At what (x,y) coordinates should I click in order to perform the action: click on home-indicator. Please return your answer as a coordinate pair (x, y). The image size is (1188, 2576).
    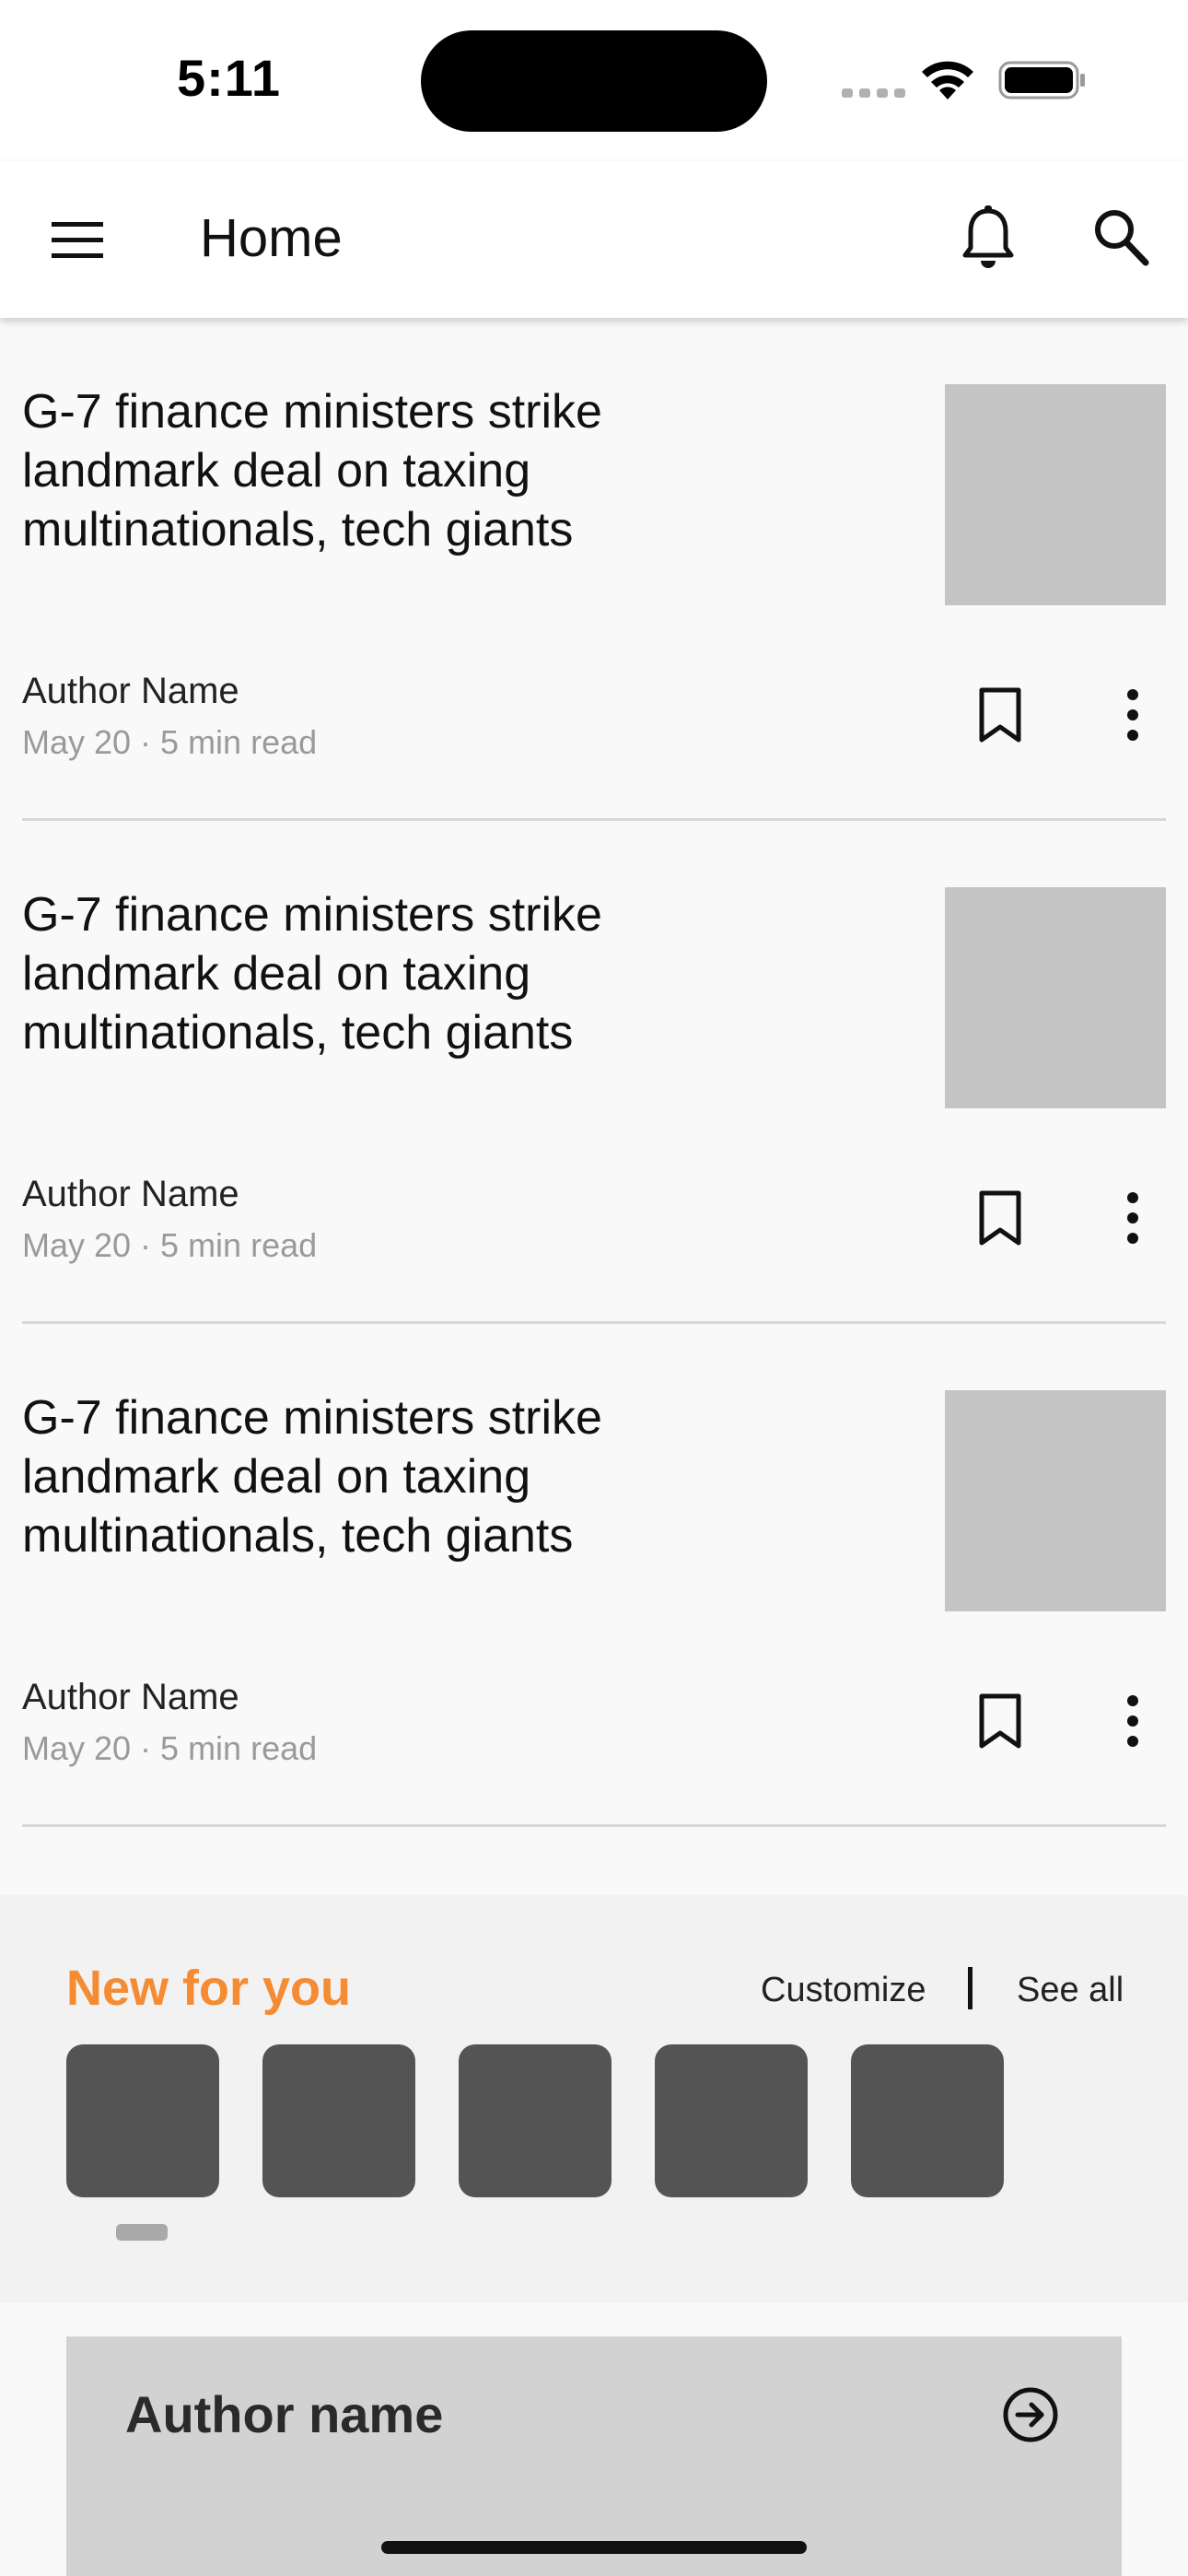
    Looking at the image, I should click on (594, 2547).